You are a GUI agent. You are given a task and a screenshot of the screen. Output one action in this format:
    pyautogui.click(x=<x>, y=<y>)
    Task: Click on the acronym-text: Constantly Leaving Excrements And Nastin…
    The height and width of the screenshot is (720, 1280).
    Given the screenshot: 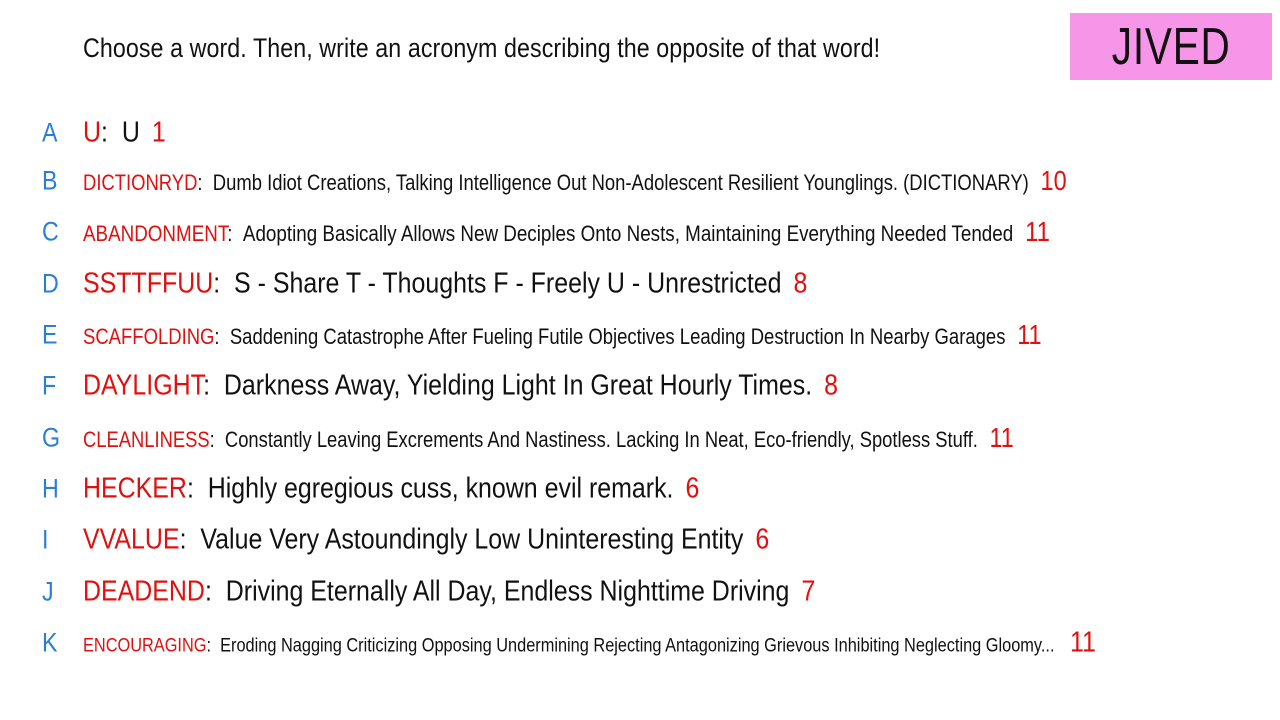 What is the action you would take?
    pyautogui.click(x=601, y=439)
    